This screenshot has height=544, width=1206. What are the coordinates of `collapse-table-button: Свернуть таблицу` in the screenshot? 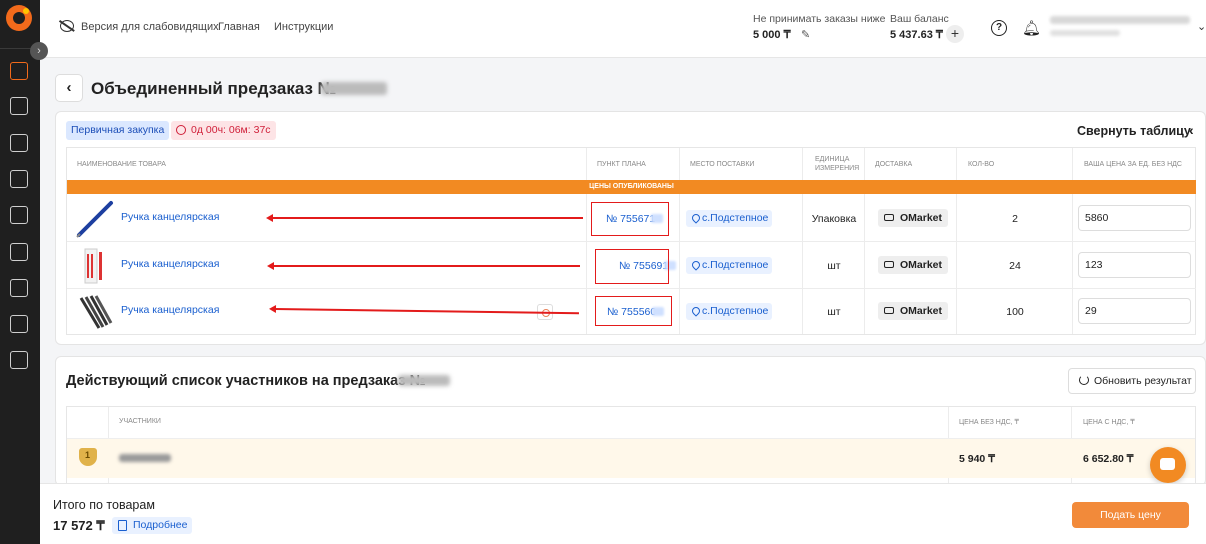 It's located at (1134, 131).